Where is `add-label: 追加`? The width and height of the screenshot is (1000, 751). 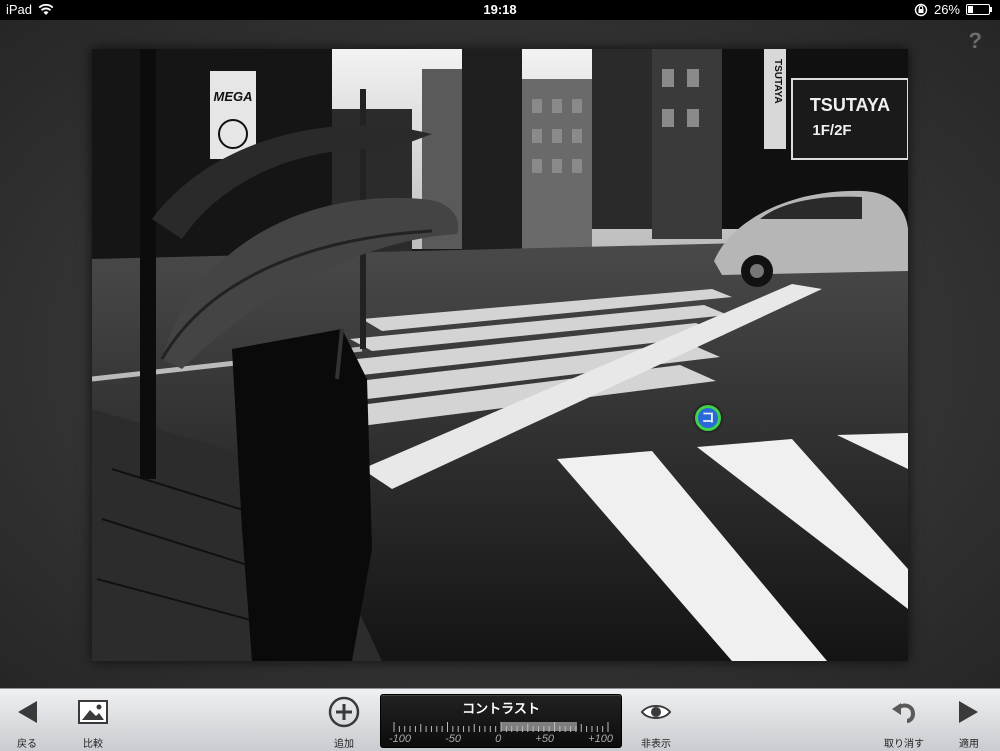
add-label: 追加 is located at coordinates (344, 744).